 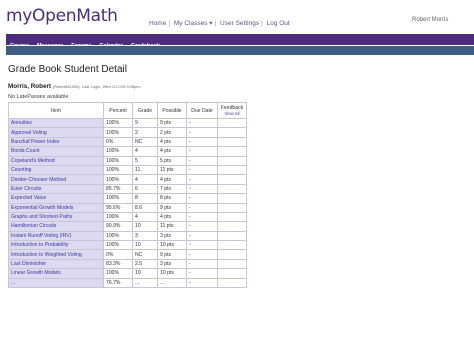 I want to click on col-possible: Possible, so click(x=172, y=110).